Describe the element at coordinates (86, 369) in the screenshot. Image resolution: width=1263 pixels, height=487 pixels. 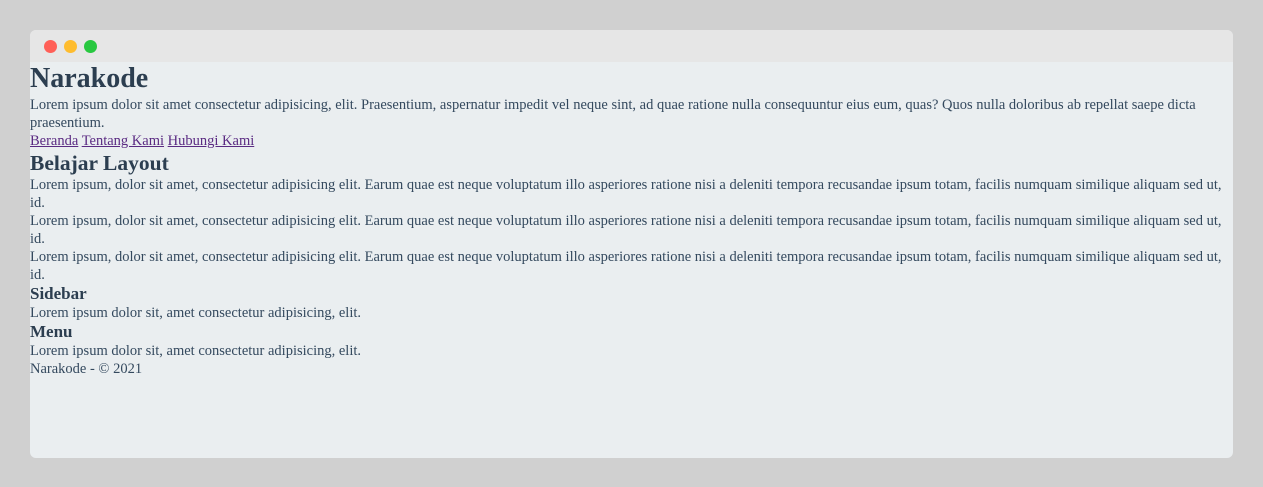
I see `footer-text: Narakode - © 2021` at that location.